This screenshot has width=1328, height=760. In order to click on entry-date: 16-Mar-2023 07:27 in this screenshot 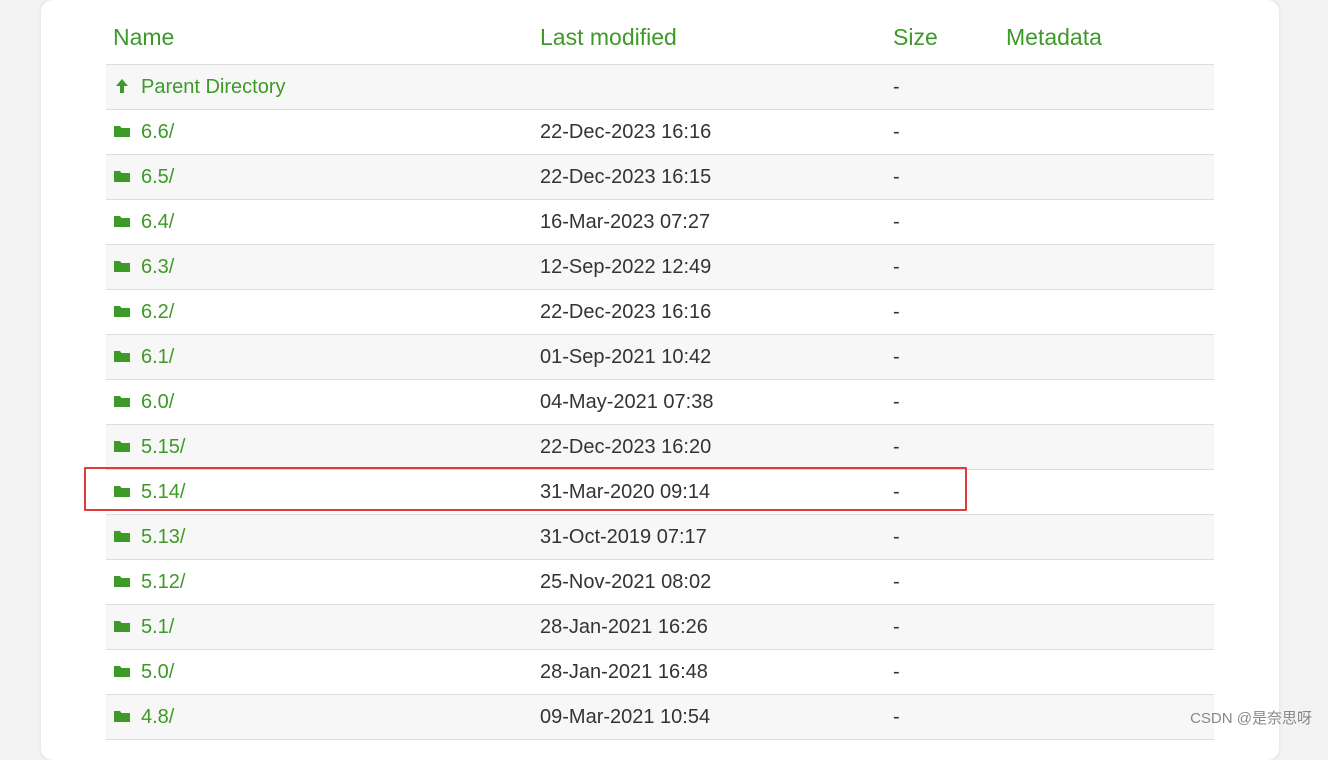, I will do `click(625, 222)`.